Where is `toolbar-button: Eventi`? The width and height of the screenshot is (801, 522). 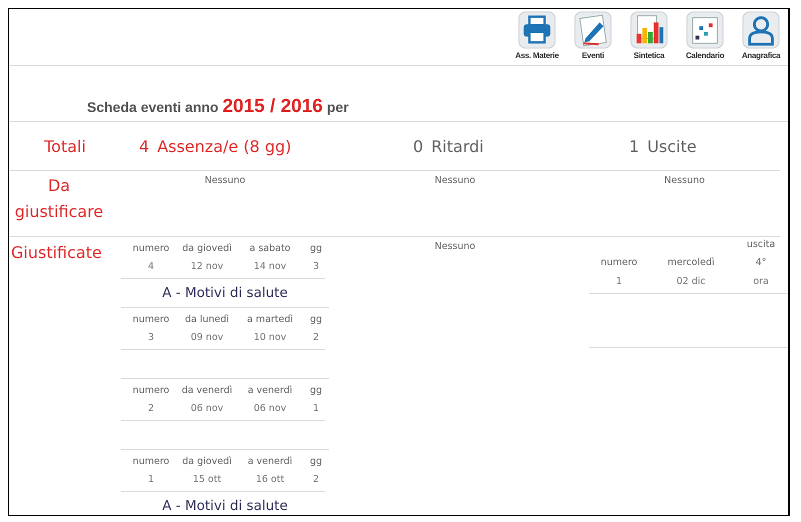
toolbar-button: Eventi is located at coordinates (593, 37).